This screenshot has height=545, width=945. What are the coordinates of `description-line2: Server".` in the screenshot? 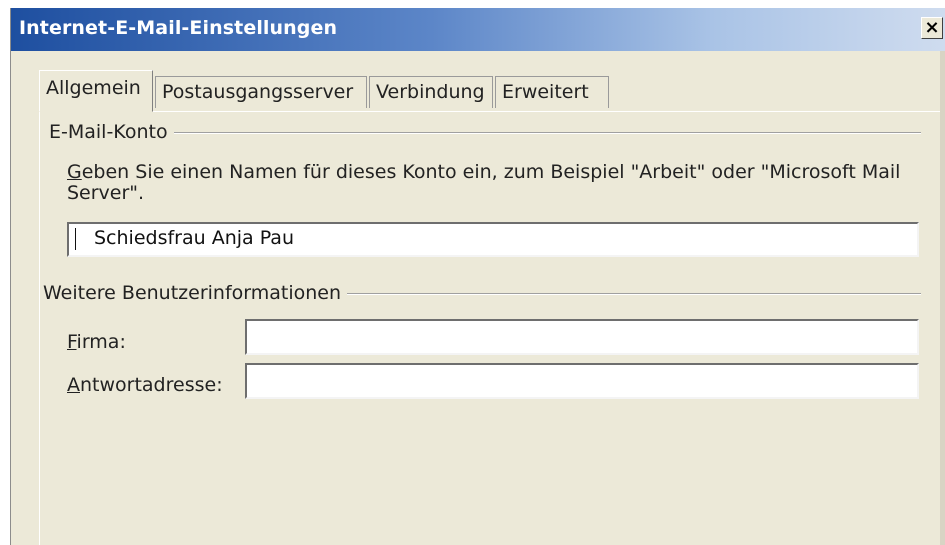 It's located at (106, 193).